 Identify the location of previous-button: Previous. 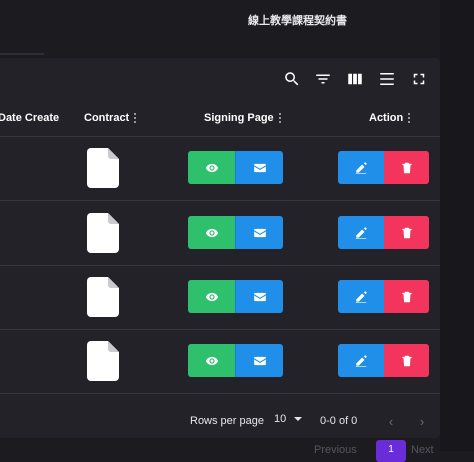
(335, 450).